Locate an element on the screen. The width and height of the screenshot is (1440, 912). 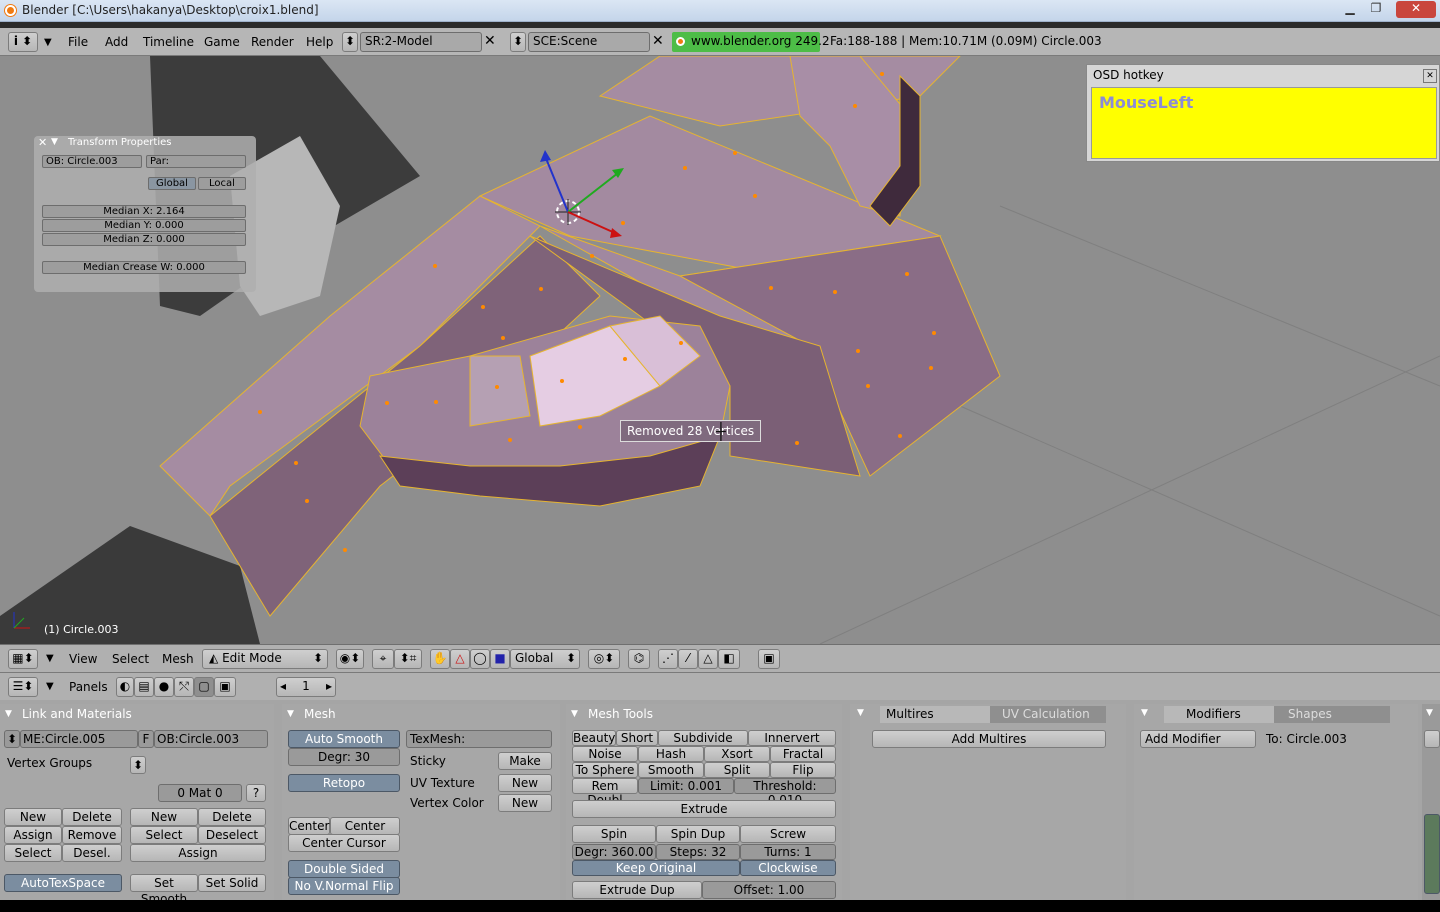
panel-collapse-icon: ▼ is located at coordinates (54, 142).